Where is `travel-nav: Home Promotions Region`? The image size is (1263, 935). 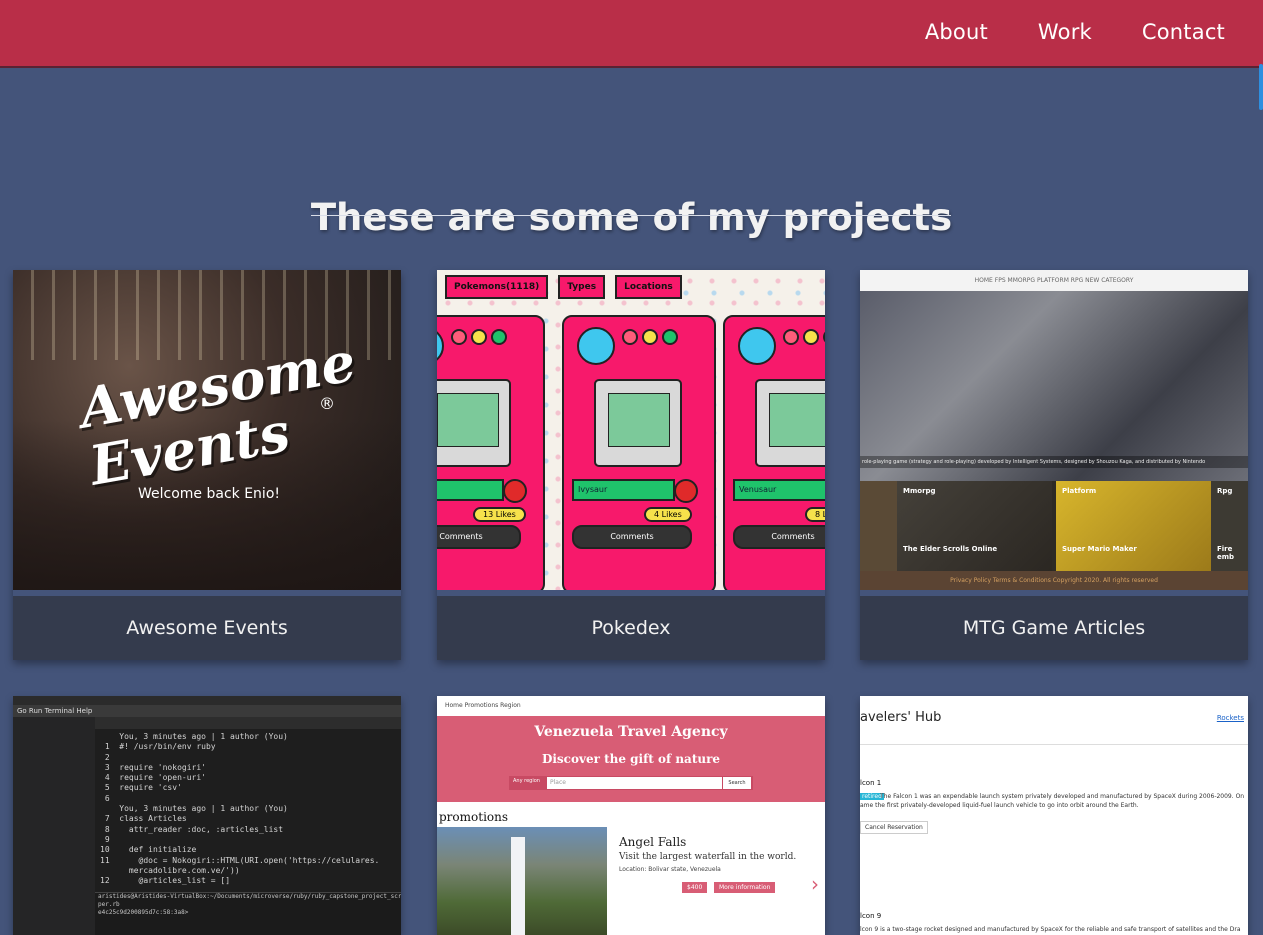 travel-nav: Home Promotions Region is located at coordinates (631, 706).